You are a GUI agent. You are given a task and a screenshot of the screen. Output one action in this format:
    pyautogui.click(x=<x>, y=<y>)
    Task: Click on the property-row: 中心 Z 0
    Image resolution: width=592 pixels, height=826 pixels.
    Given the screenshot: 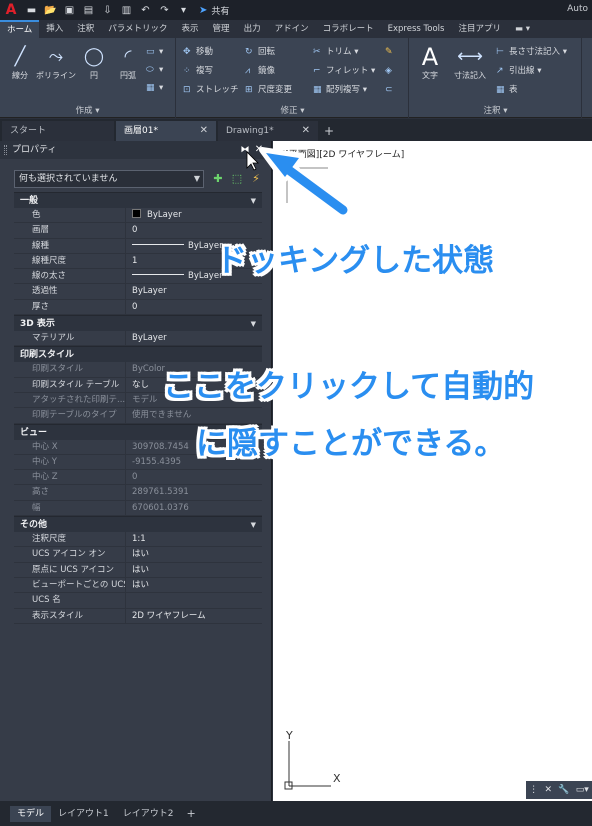 What is the action you would take?
    pyautogui.click(x=138, y=478)
    